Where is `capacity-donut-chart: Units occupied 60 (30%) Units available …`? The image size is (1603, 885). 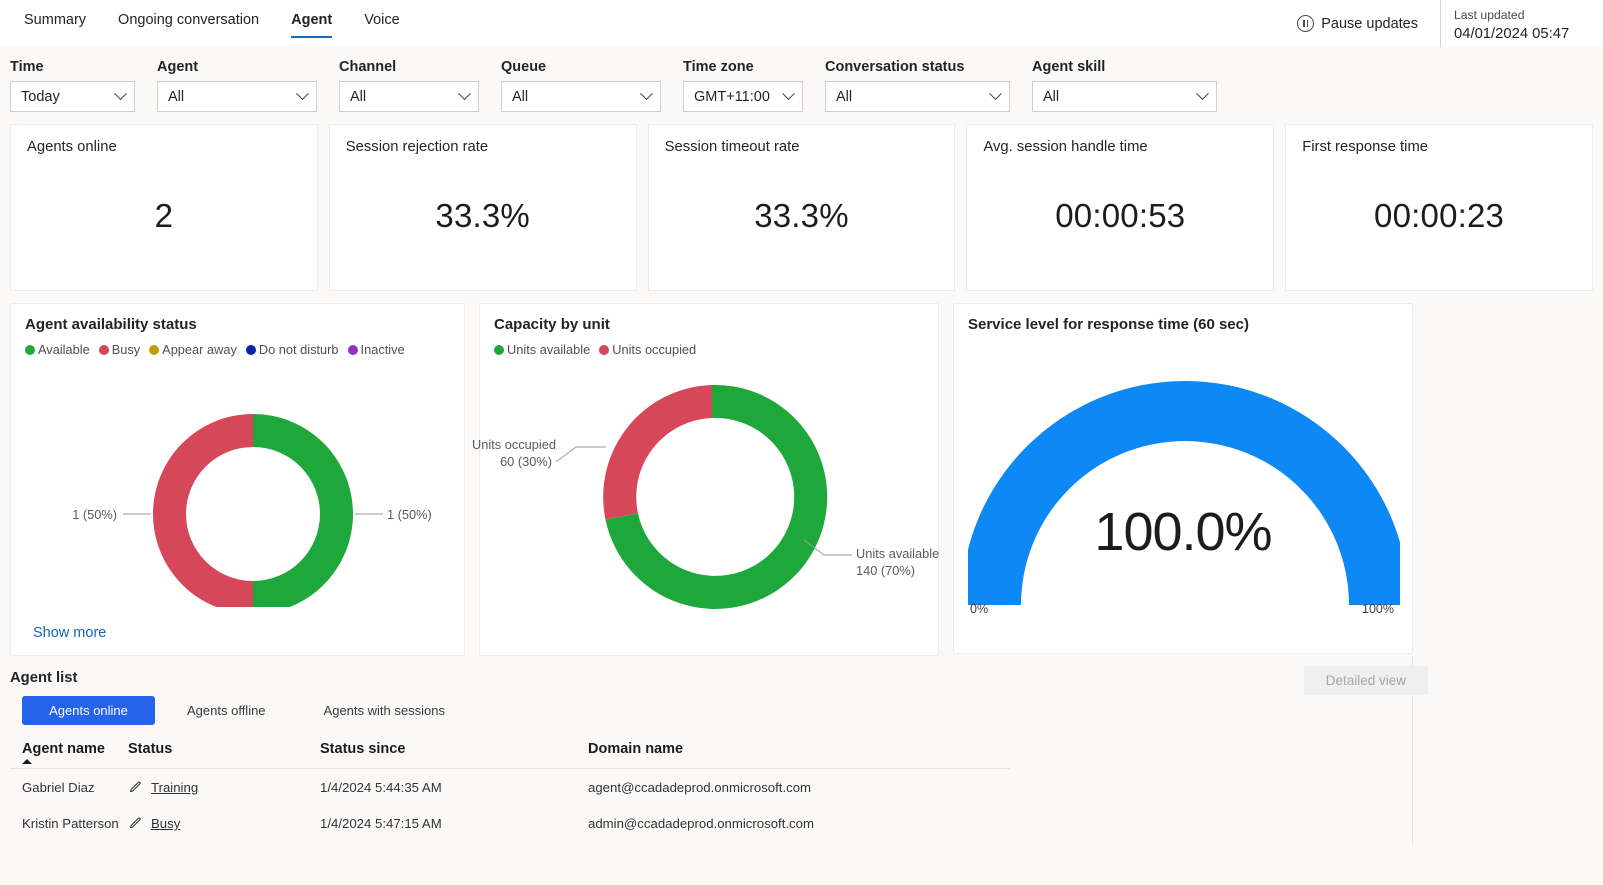
capacity-donut-chart: Units occupied 60 (30%) Units available … is located at coordinates (705, 502).